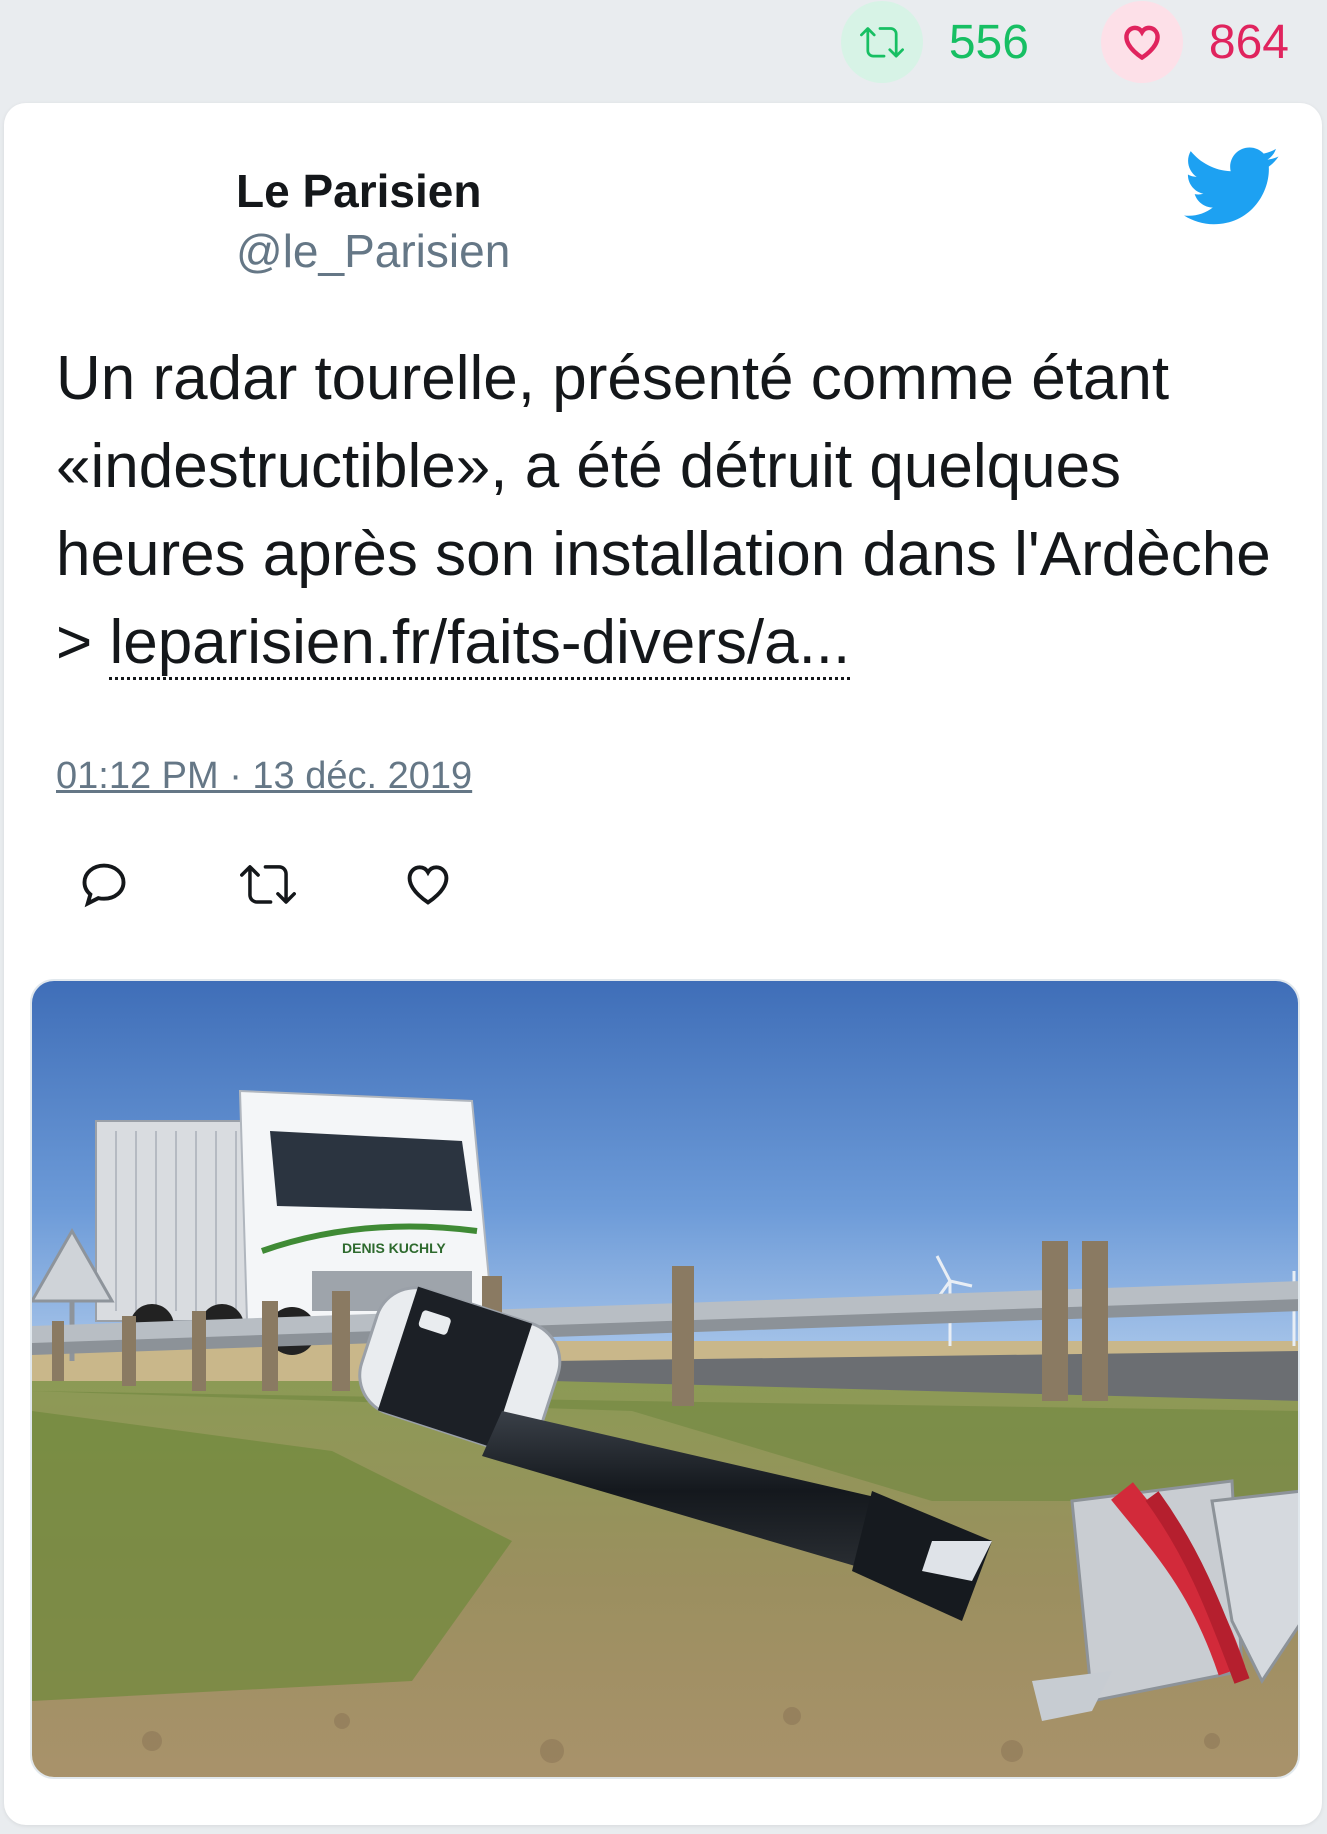 This screenshot has width=1327, height=1834. I want to click on retweet-stat: 556, so click(970, 42).